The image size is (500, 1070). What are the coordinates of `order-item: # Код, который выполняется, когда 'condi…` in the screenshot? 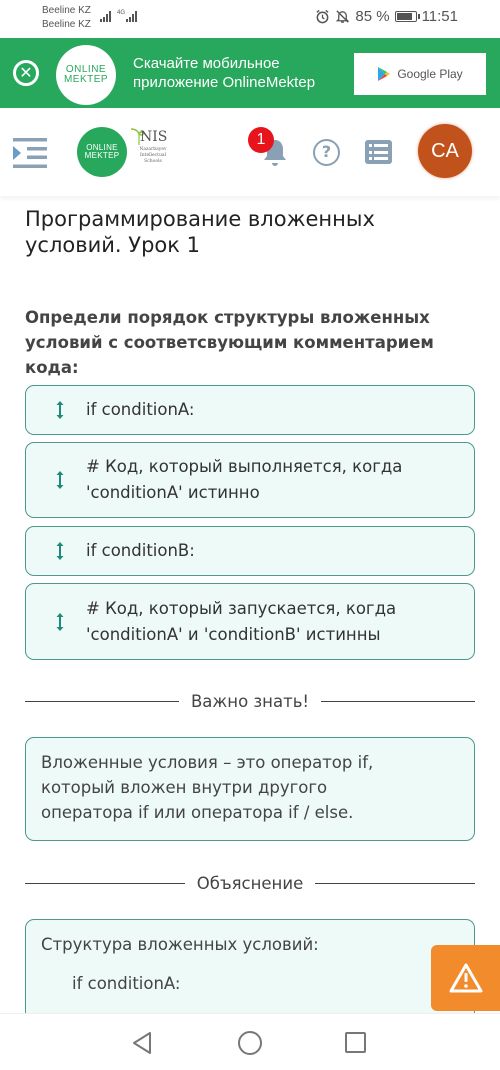 It's located at (250, 480).